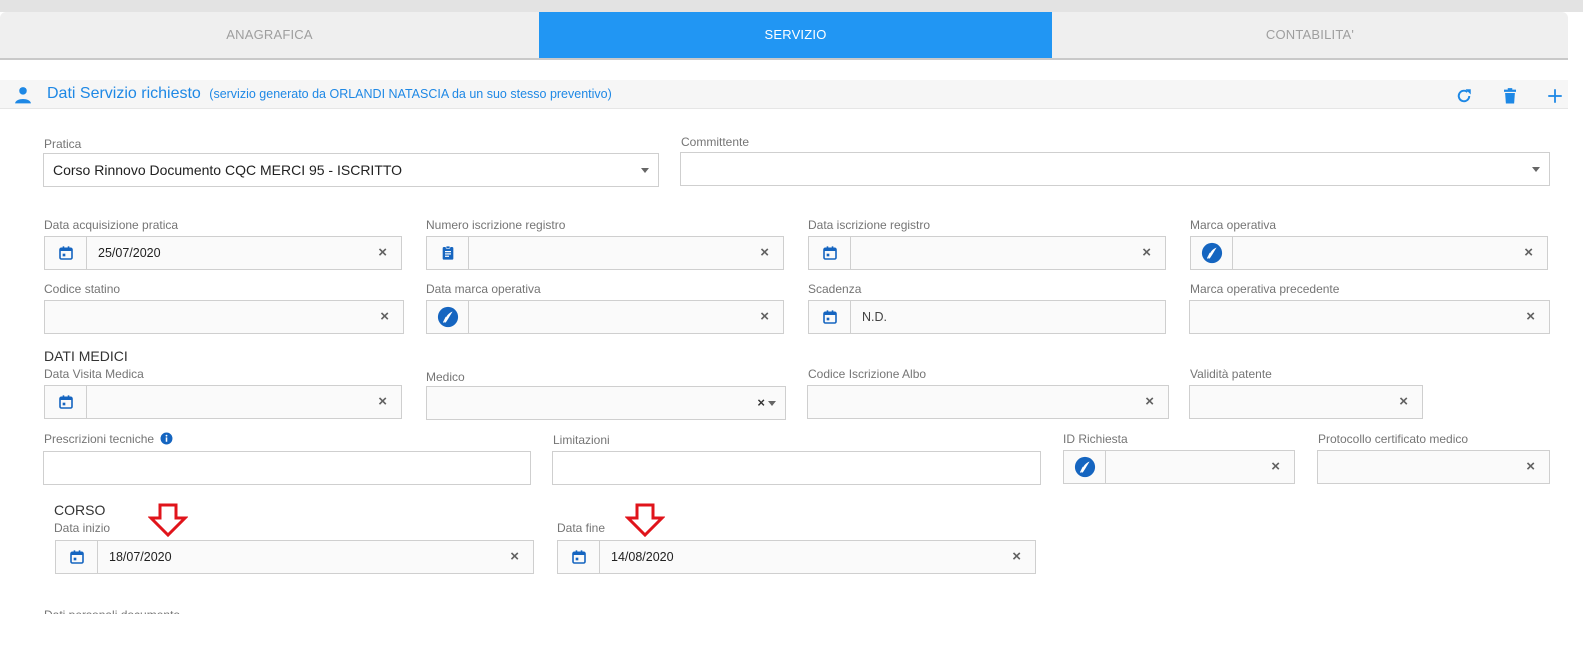  I want to click on data-inizio-label: Data inizio, so click(82, 528).